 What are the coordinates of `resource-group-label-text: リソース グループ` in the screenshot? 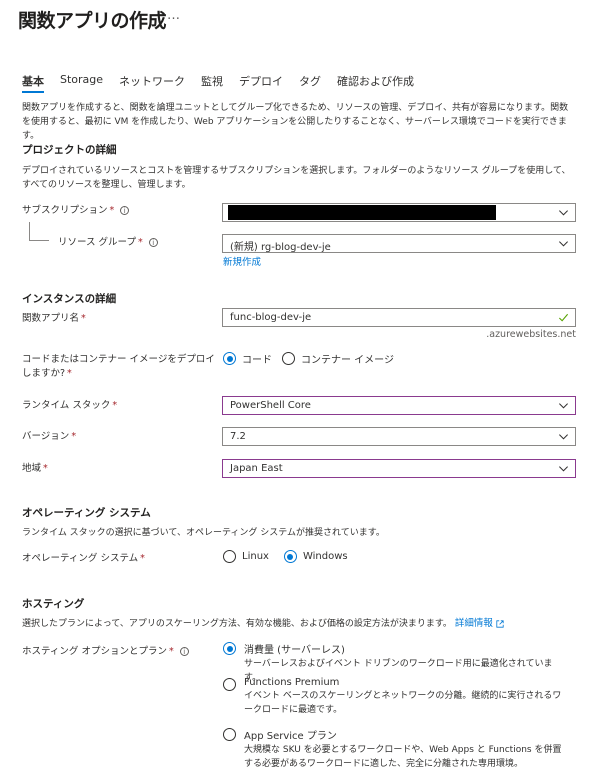 It's located at (97, 242).